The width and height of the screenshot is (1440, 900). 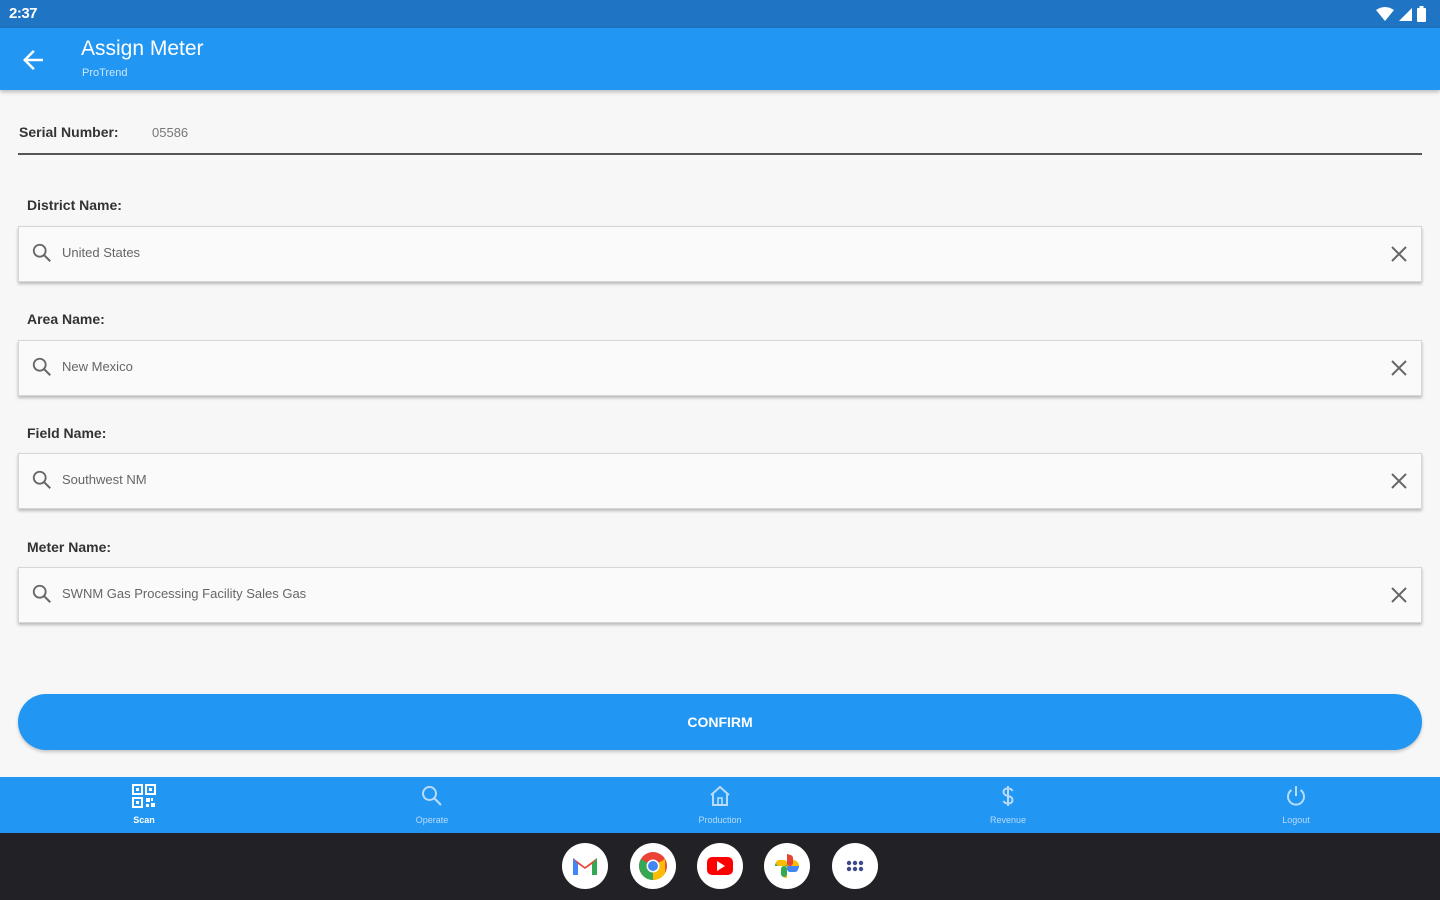 I want to click on field-name-label: Field Name:, so click(x=67, y=433).